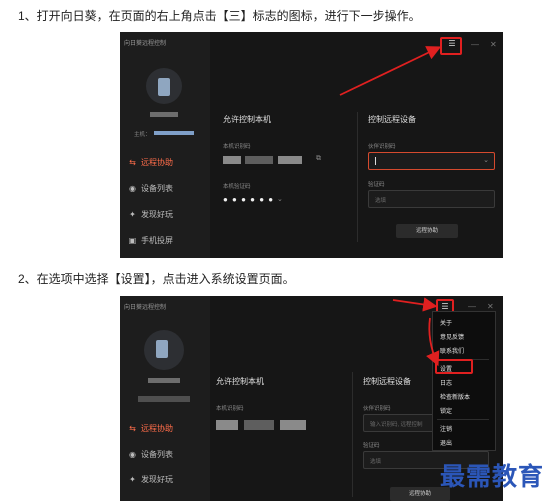 Image resolution: width=552 pixels, height=501 pixels. I want to click on local-code-label: 本机验证码, so click(237, 187).